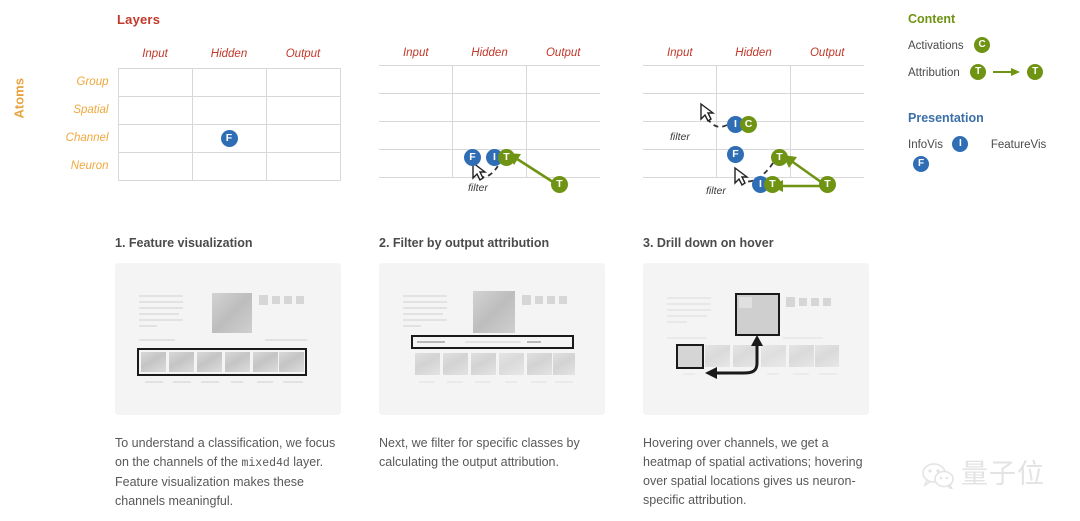  What do you see at coordinates (932, 19) in the screenshot?
I see `legend-content-heading: Content` at bounding box center [932, 19].